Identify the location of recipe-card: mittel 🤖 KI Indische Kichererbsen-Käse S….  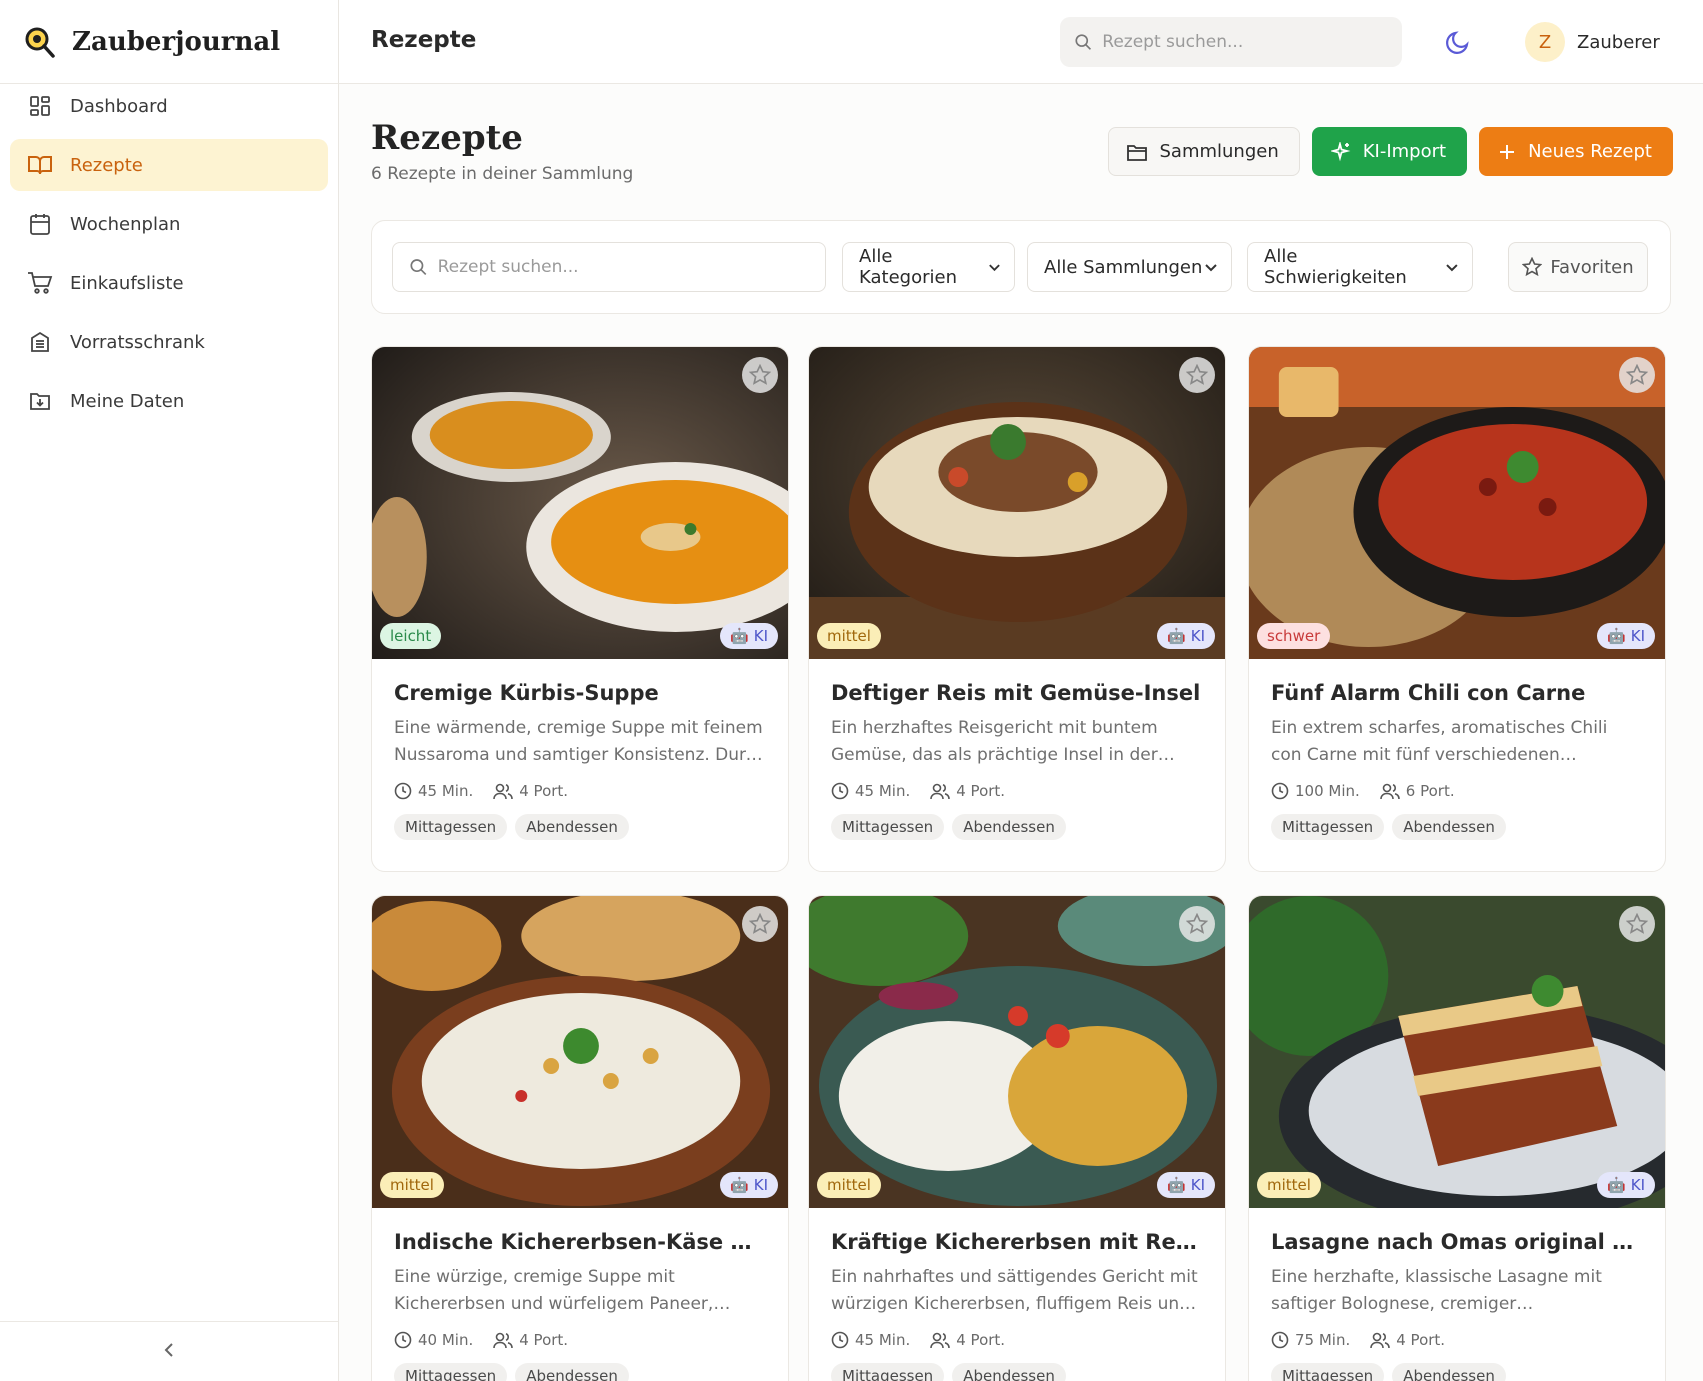
(580, 1138).